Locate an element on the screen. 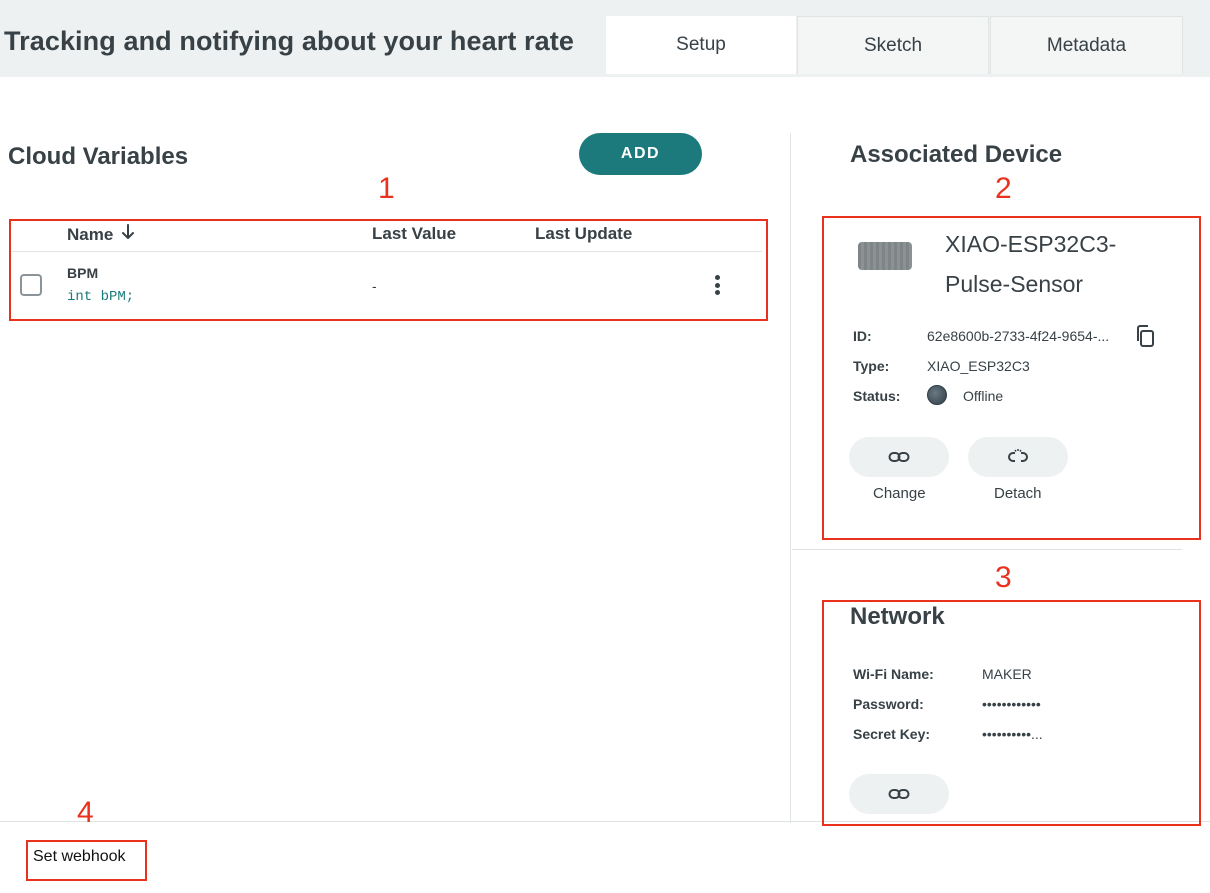 The image size is (1210, 893). column-name-label: Name is located at coordinates (90, 234).